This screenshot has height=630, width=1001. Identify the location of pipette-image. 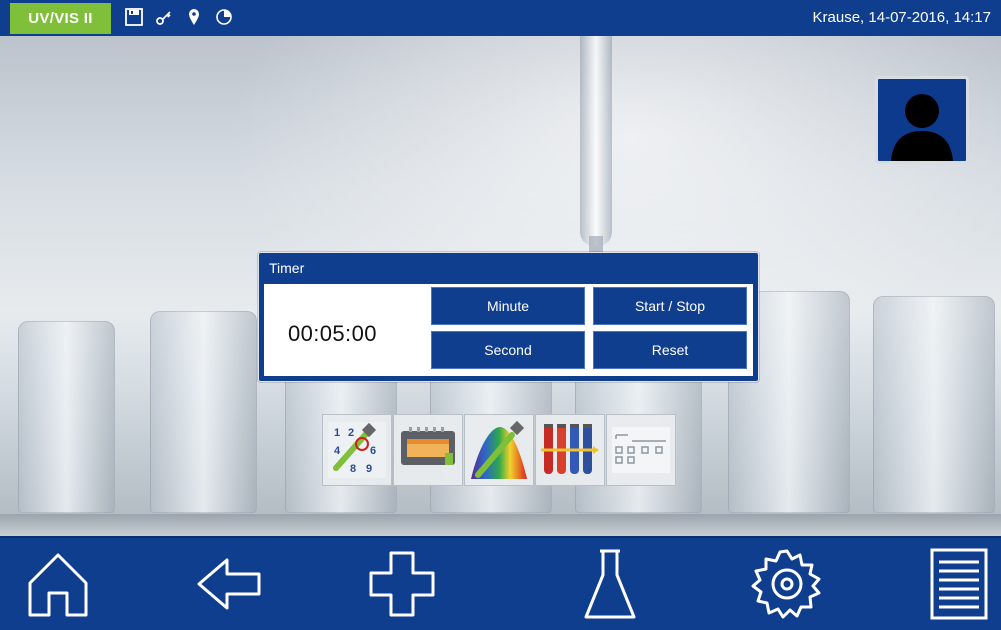
(596, 141).